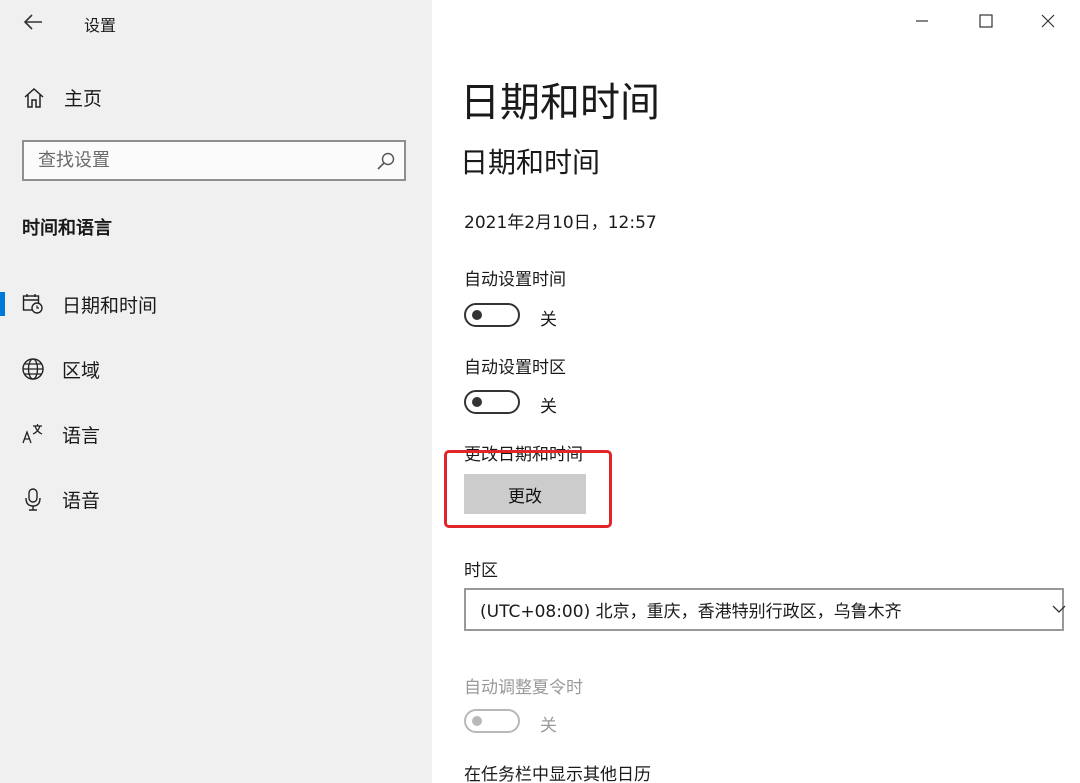  Describe the element at coordinates (560, 103) in the screenshot. I see `page-title: 日期和时间` at that location.